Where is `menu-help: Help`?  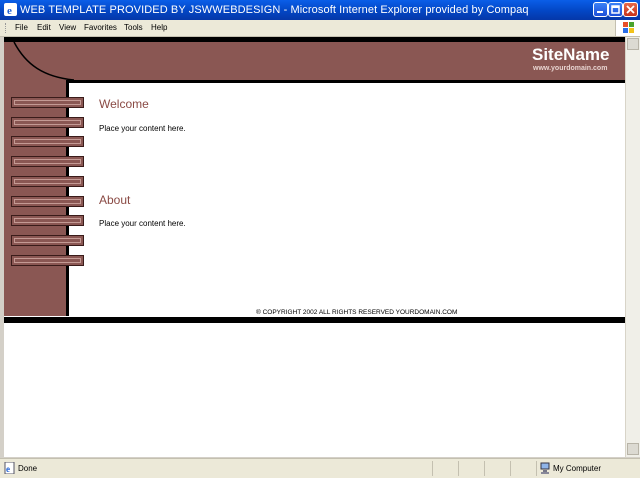
menu-help: Help is located at coordinates (159, 28).